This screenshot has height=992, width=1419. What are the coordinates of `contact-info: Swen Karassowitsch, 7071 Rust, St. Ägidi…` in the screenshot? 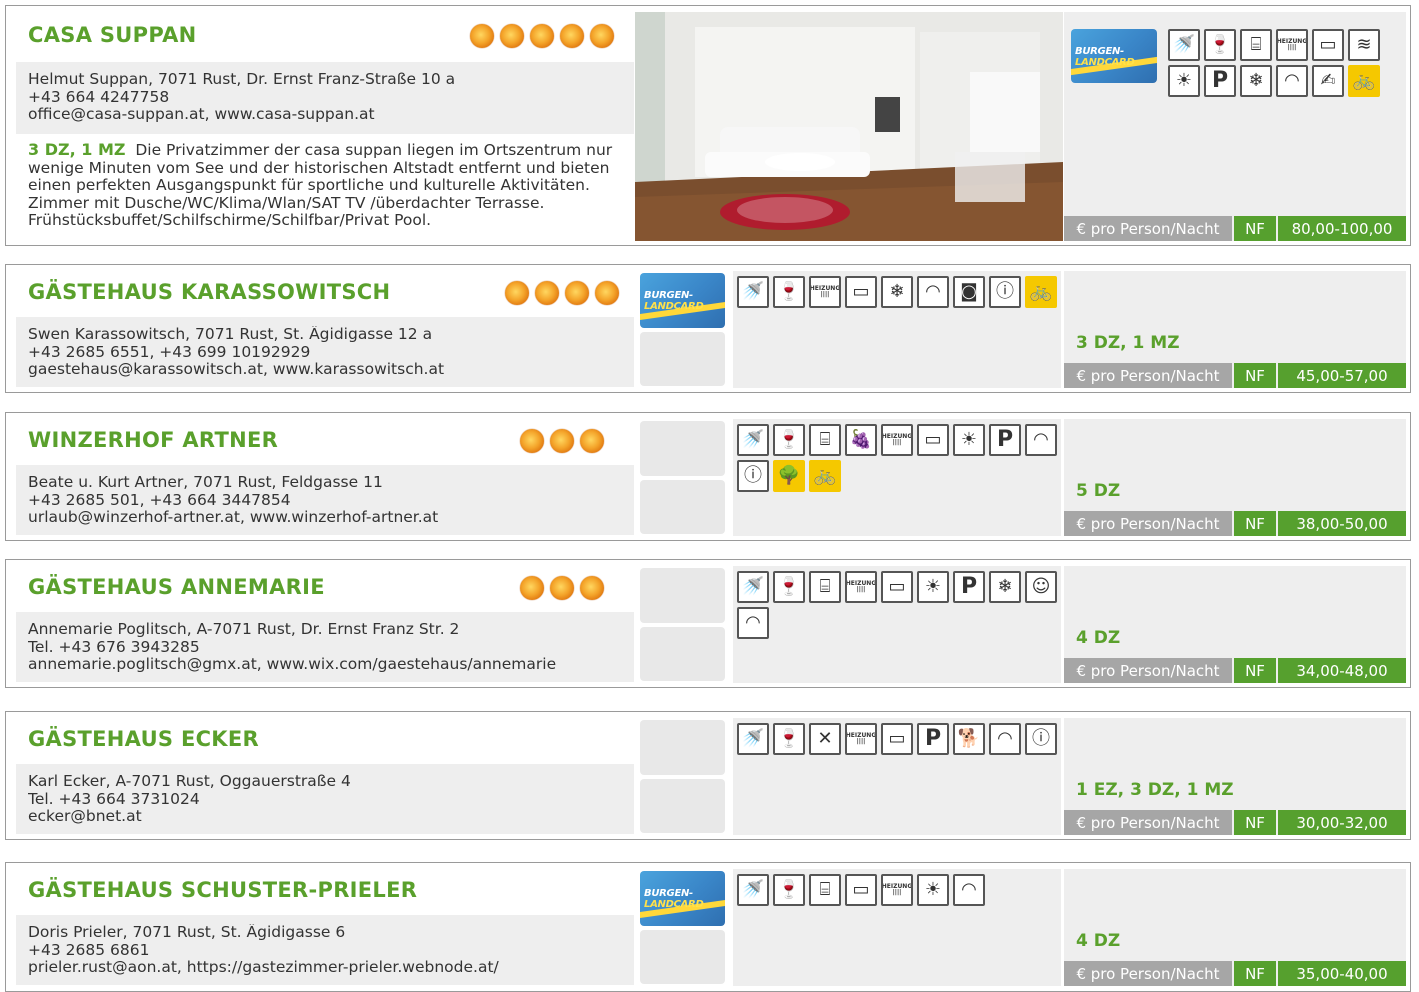 It's located at (325, 352).